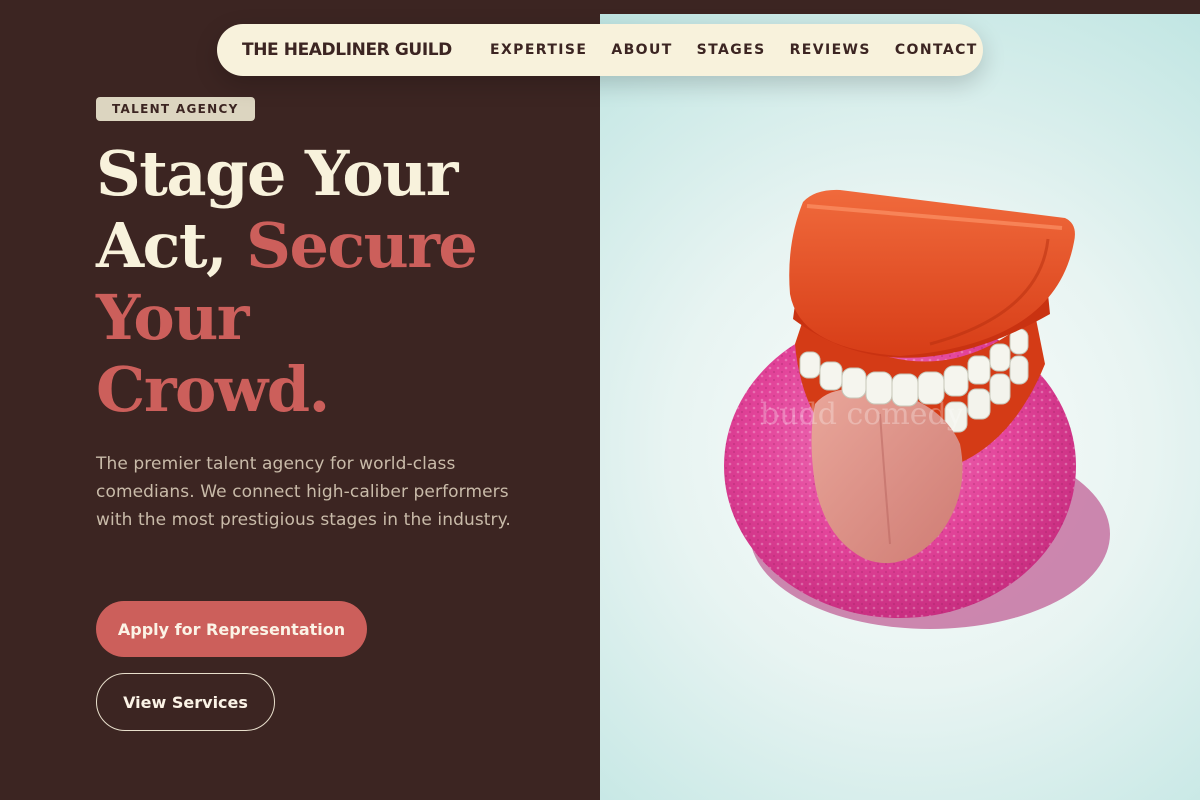 This screenshot has width=1200, height=800. I want to click on apply-for-representation-button: Apply for Representation, so click(231, 629).